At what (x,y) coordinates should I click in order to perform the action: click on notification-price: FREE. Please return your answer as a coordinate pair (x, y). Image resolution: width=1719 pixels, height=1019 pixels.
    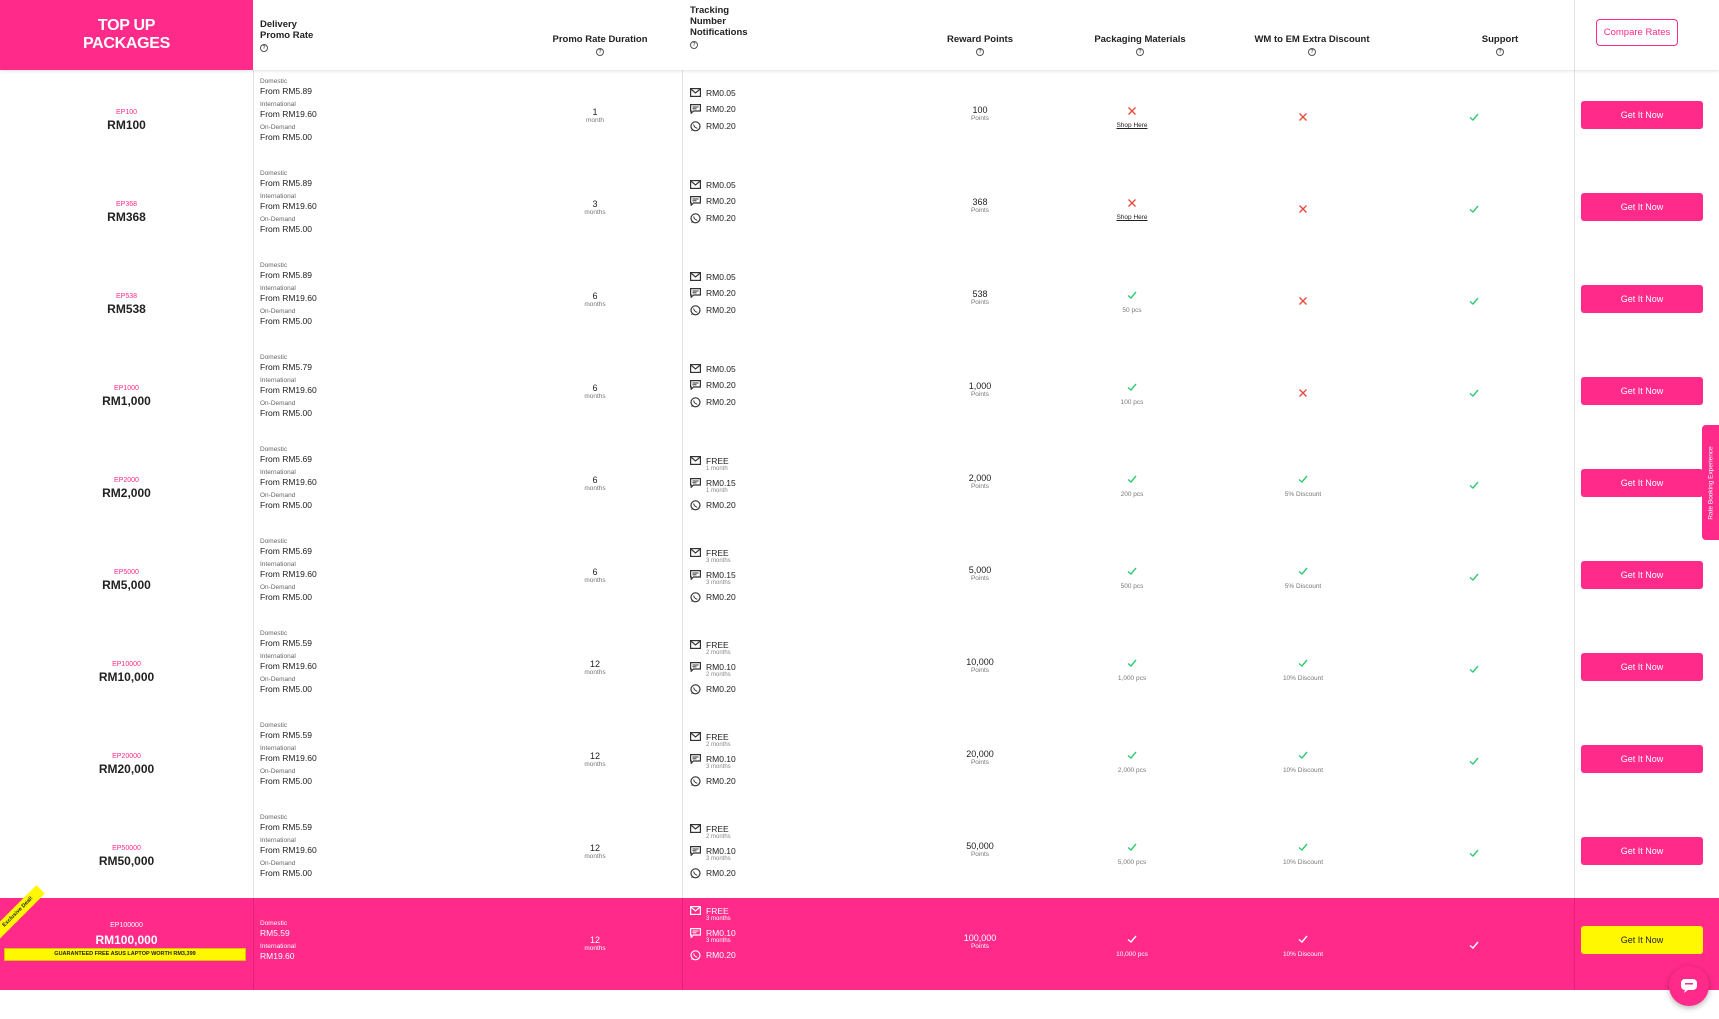
    Looking at the image, I should click on (717, 737).